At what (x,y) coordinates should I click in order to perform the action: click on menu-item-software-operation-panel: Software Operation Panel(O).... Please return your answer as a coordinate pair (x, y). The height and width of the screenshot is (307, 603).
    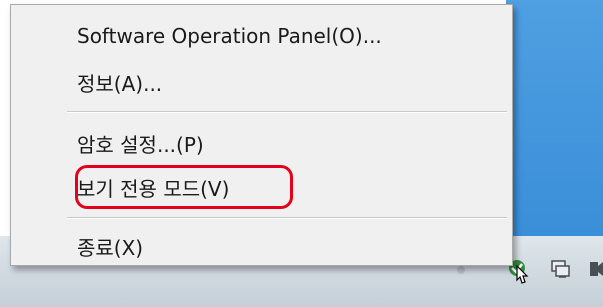
    Looking at the image, I should click on (229, 36).